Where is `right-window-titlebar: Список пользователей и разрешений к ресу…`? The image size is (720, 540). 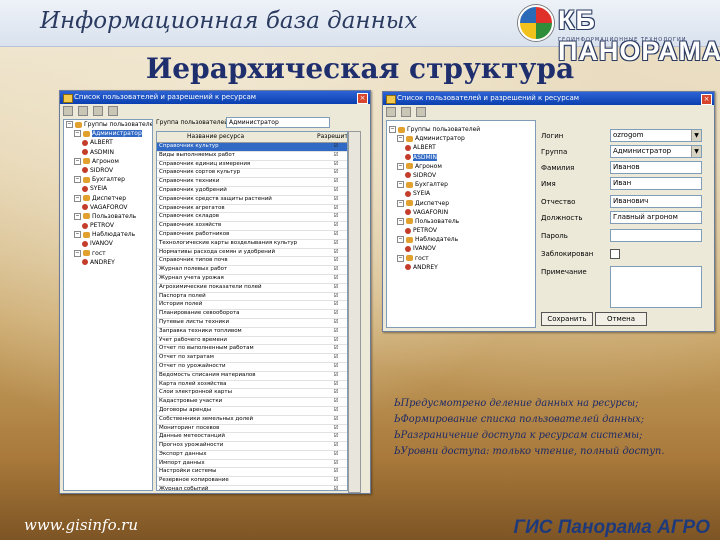
right-window-titlebar: Список пользователей и разрешений к ресу… is located at coordinates (548, 98).